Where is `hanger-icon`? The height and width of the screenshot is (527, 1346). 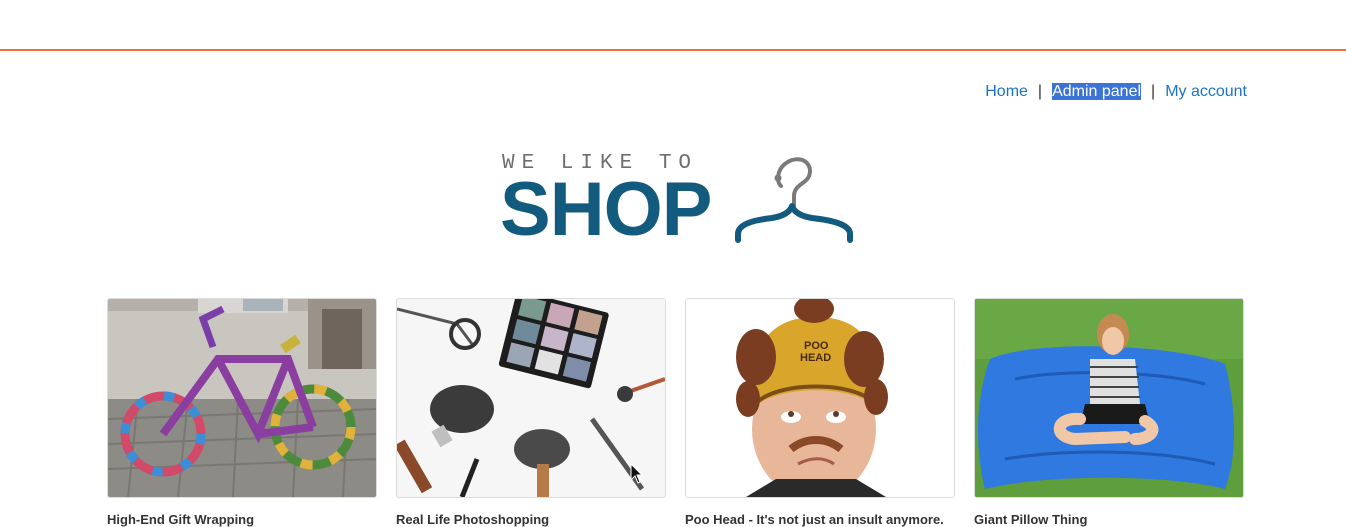
hanger-icon is located at coordinates (794, 200).